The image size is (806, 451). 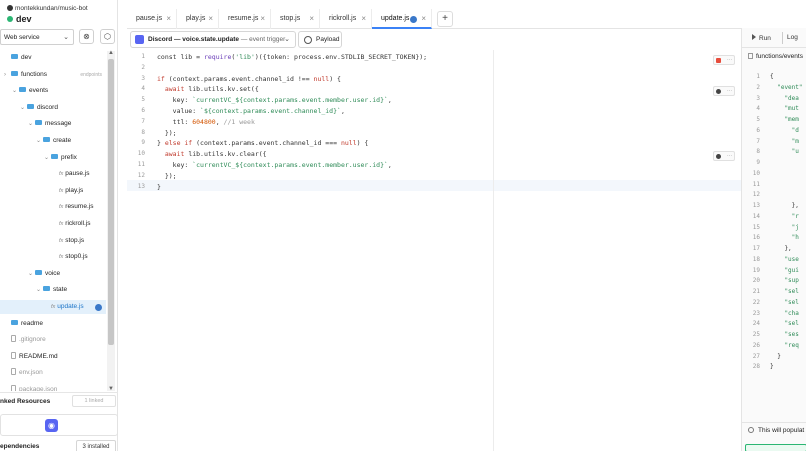 What do you see at coordinates (208, 89) in the screenshot?
I see `code-line: await lib.utils.kv.set({` at bounding box center [208, 89].